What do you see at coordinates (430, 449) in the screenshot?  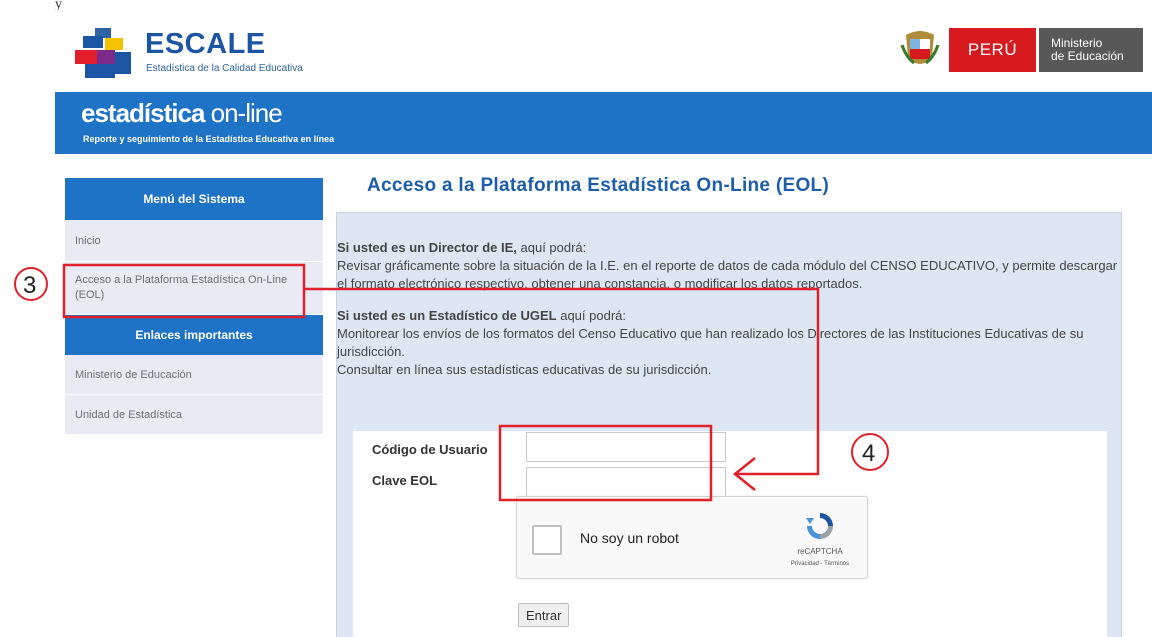 I see `user-code-label: Código de Usuario` at bounding box center [430, 449].